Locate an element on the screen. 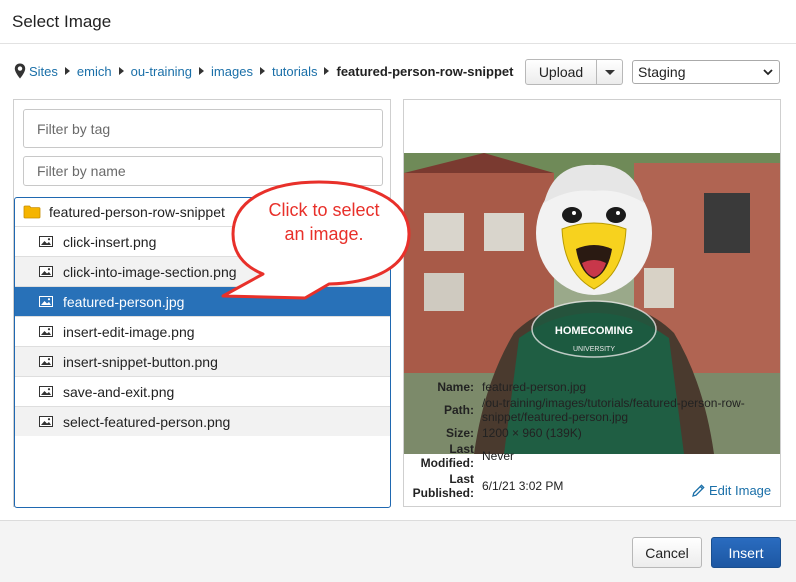 The image size is (796, 582). folder-label: featured-person-row-snippet is located at coordinates (137, 212).